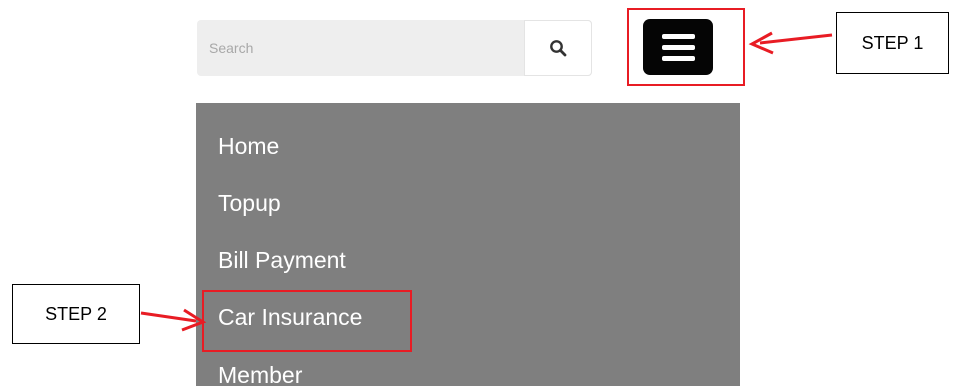 Image resolution: width=962 pixels, height=386 pixels. Describe the element at coordinates (282, 260) in the screenshot. I see `menu-item-bill-payment: Bill Payment` at that location.